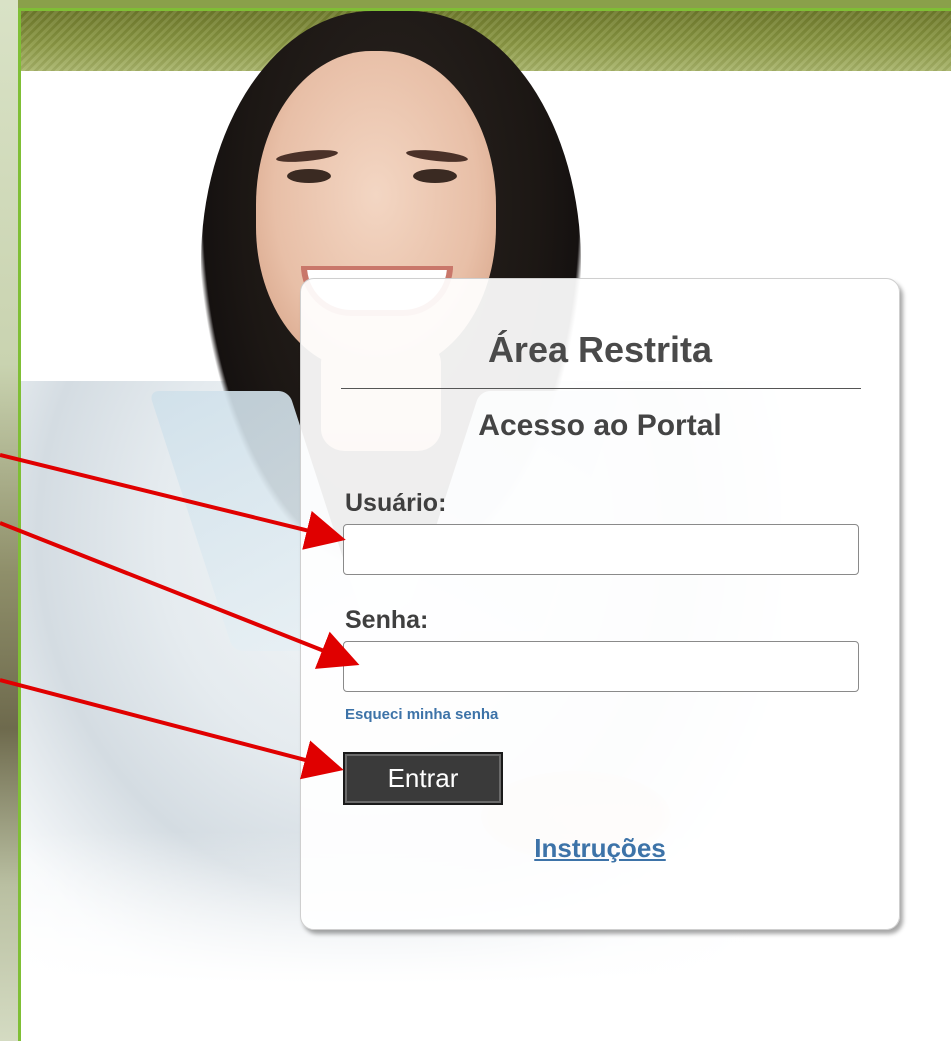 The image size is (951, 1041). What do you see at coordinates (9, 520) in the screenshot?
I see `background-landscape-strip` at bounding box center [9, 520].